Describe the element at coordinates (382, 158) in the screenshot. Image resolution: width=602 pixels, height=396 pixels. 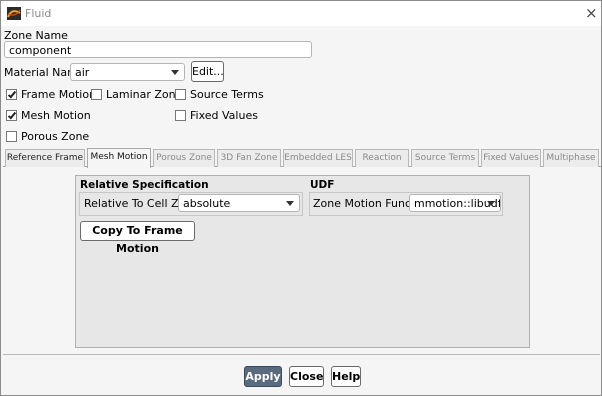
I see `tab-reaction: Reaction` at that location.